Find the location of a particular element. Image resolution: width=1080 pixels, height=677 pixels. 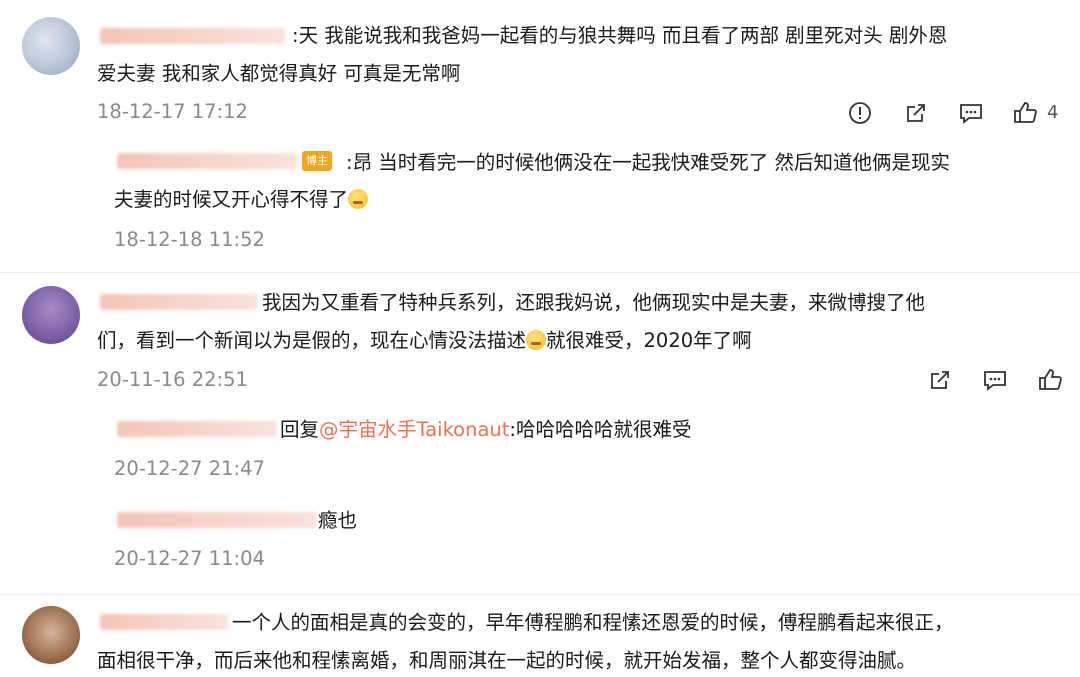

timestamp: 20-11-16 22:51 is located at coordinates (172, 379).